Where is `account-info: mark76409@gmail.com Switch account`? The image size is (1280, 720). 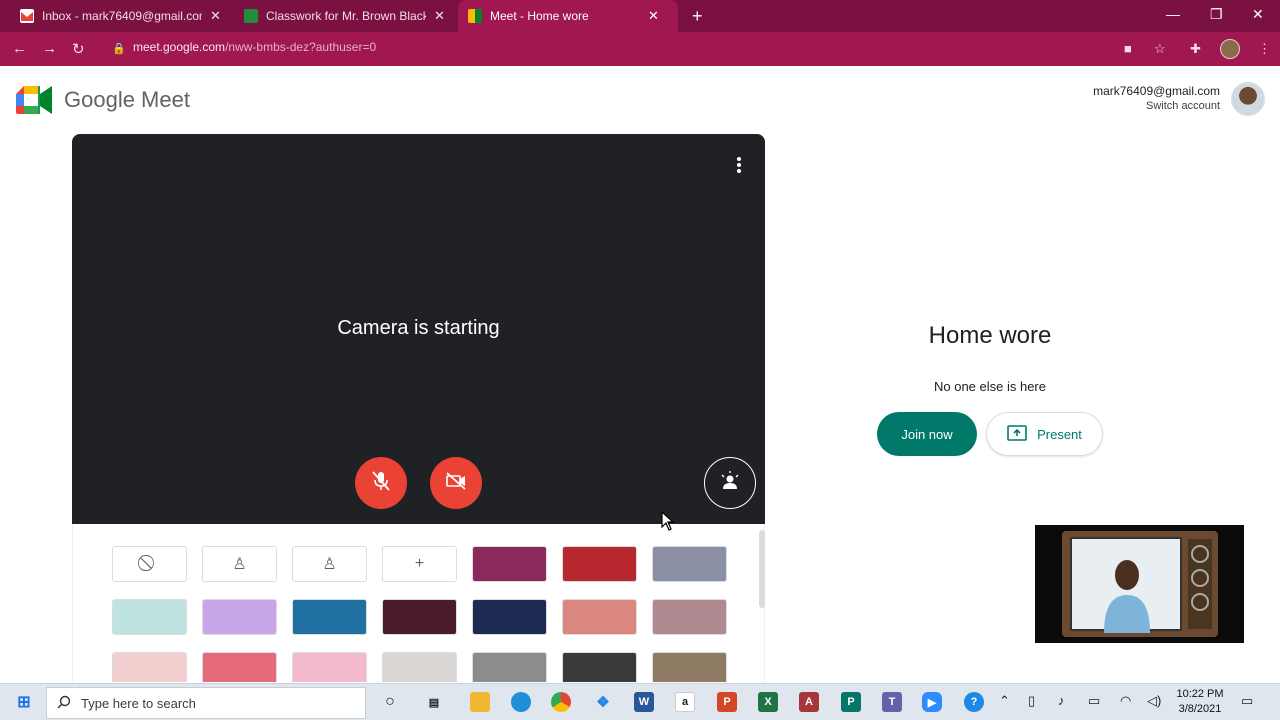
account-info: mark76409@gmail.com Switch account is located at coordinates (1156, 99).